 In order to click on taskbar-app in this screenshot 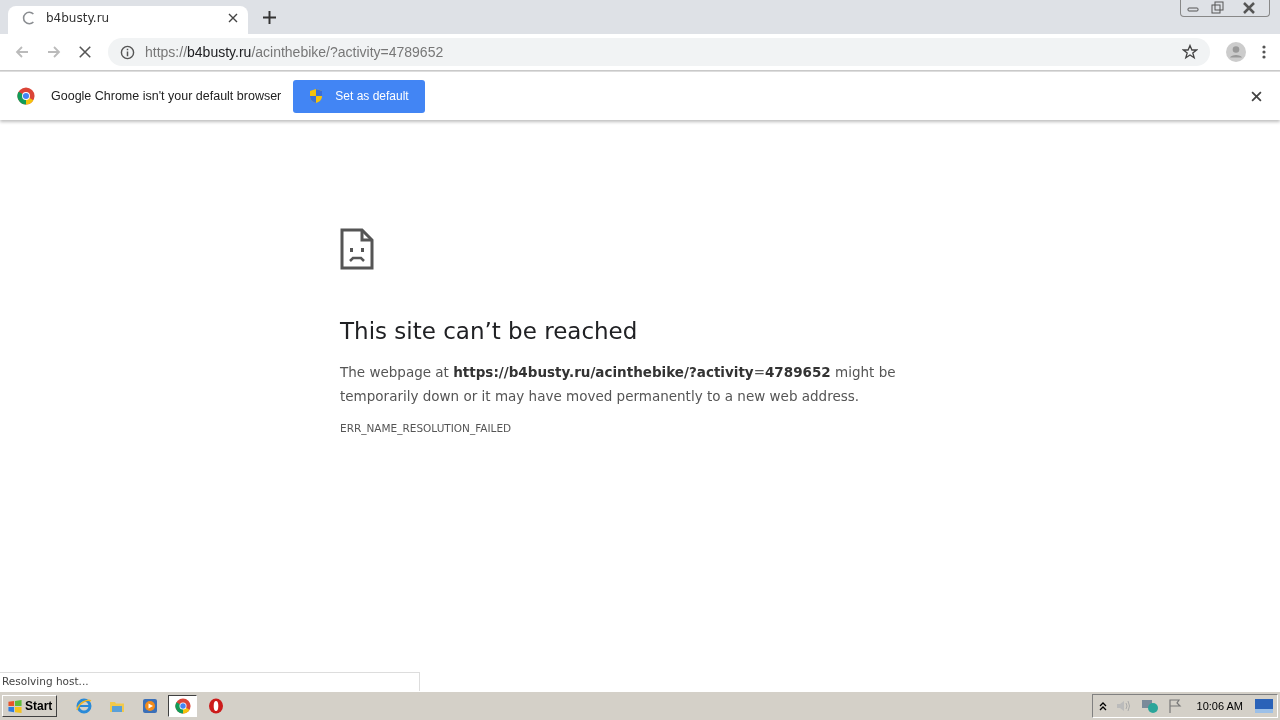, I will do `click(183, 706)`.